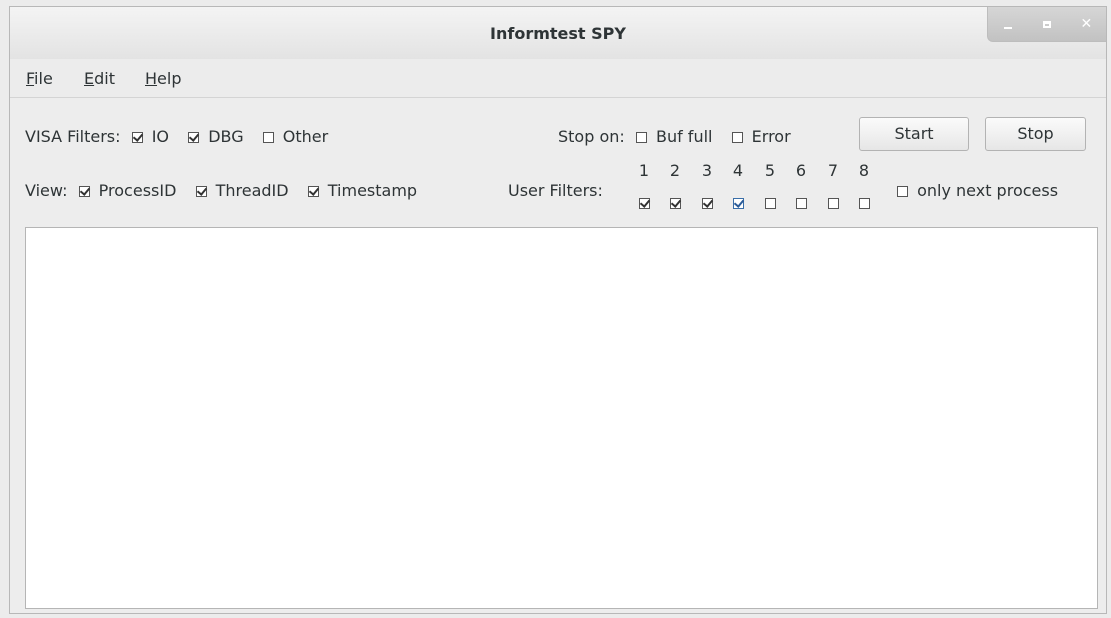 This screenshot has height=618, width=1111. I want to click on menu-edit-label: dit, so click(104, 78).